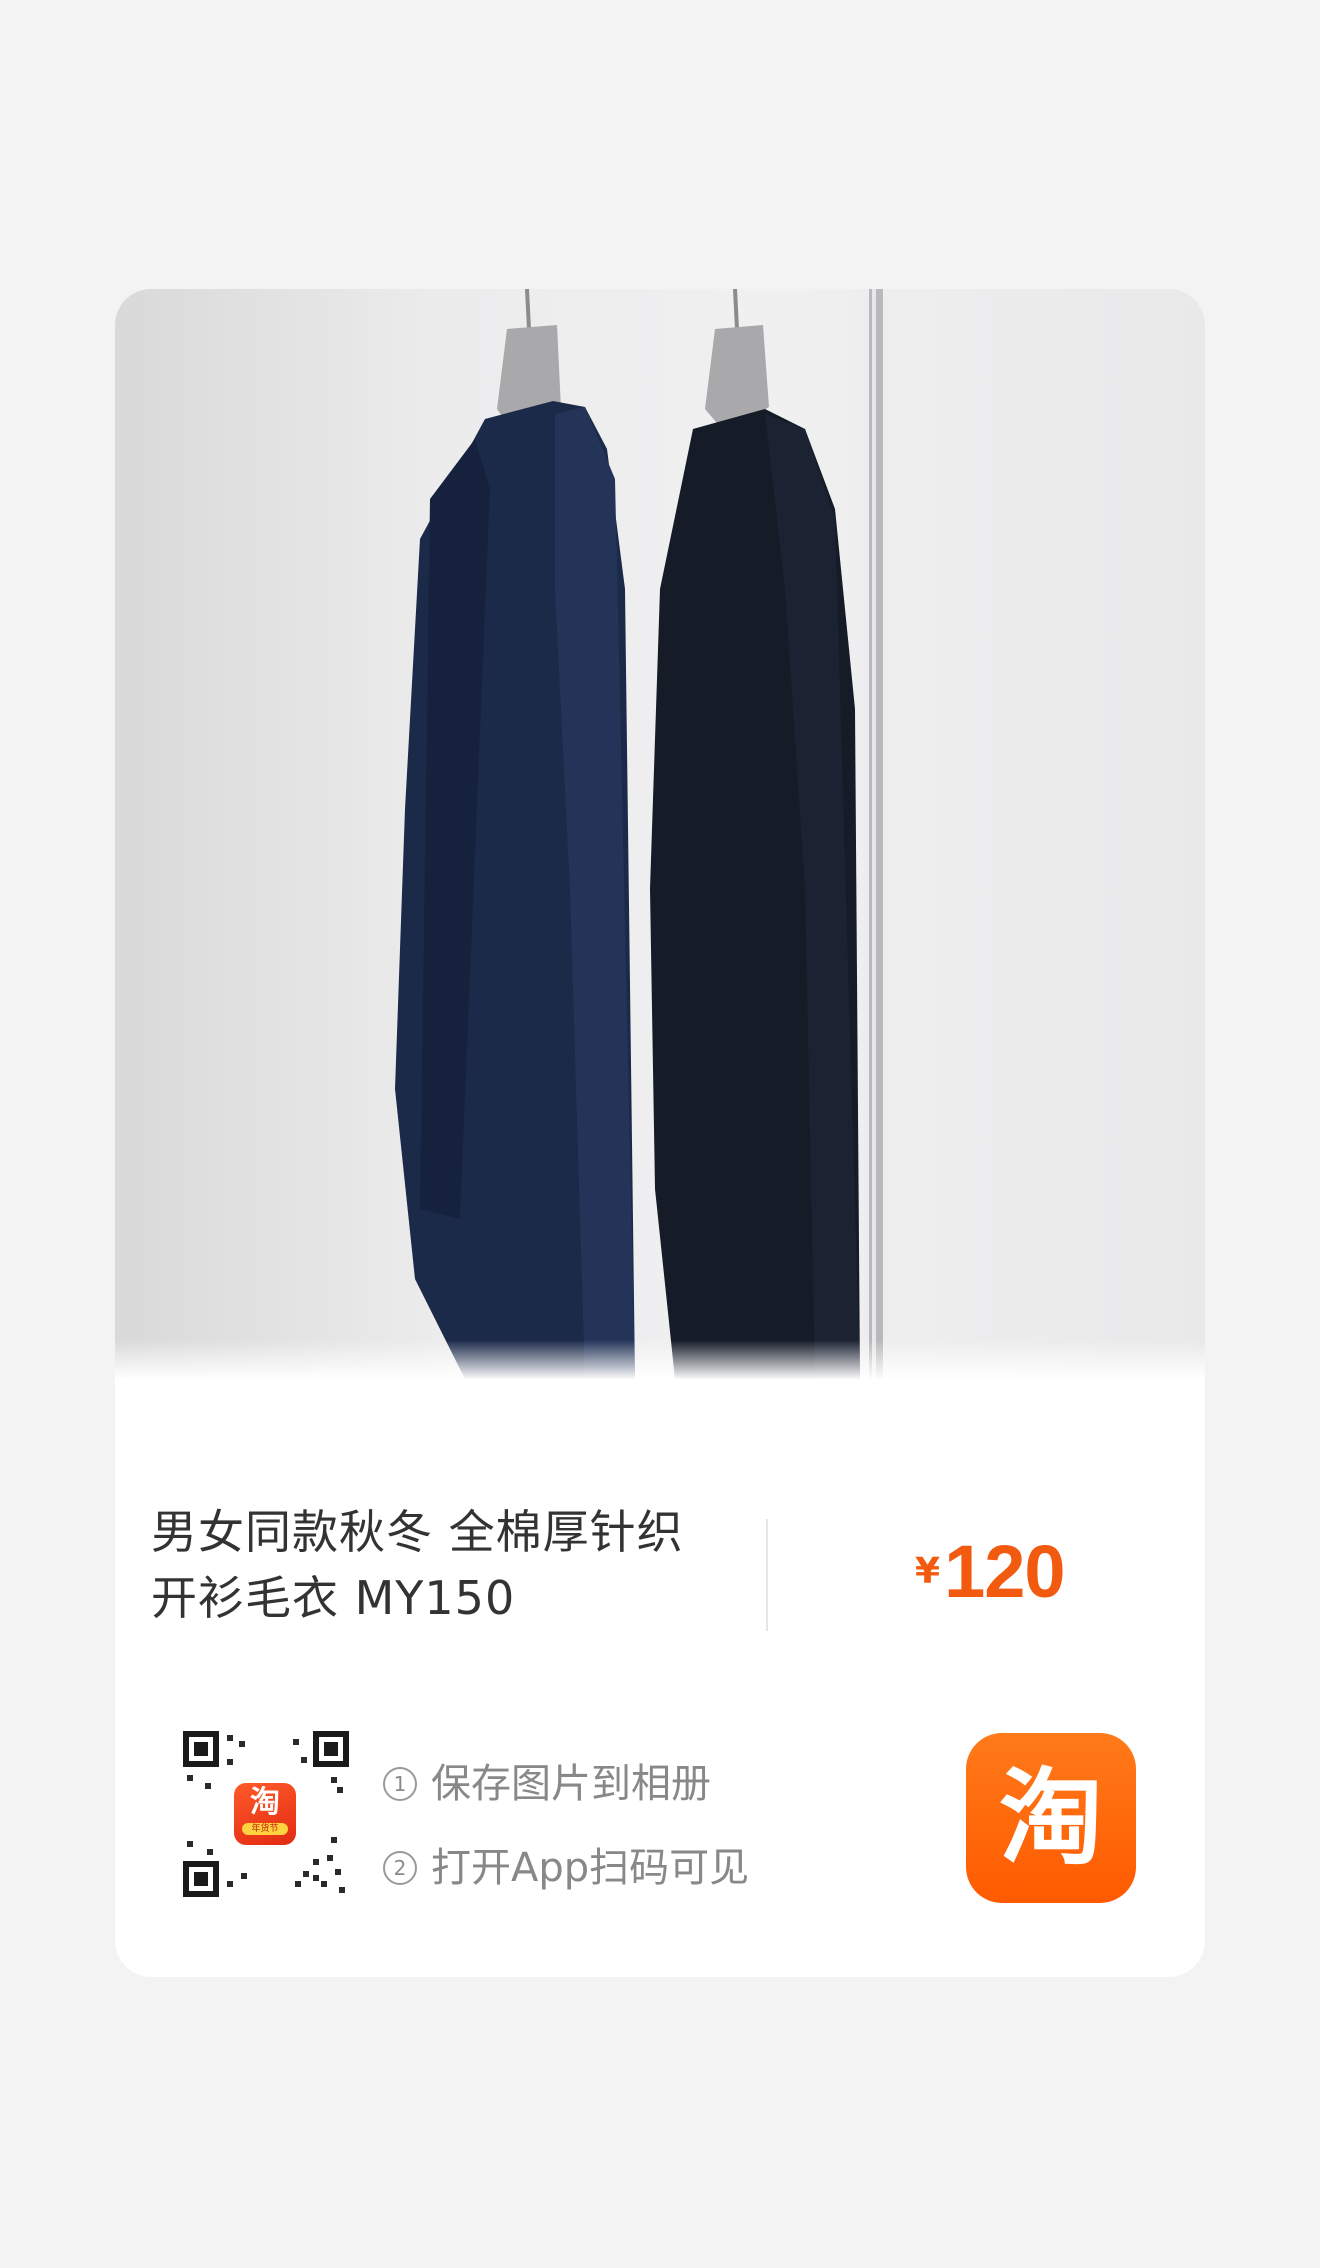 The image size is (1320, 2268). Describe the element at coordinates (660, 1359) in the screenshot. I see `photo-fade` at that location.